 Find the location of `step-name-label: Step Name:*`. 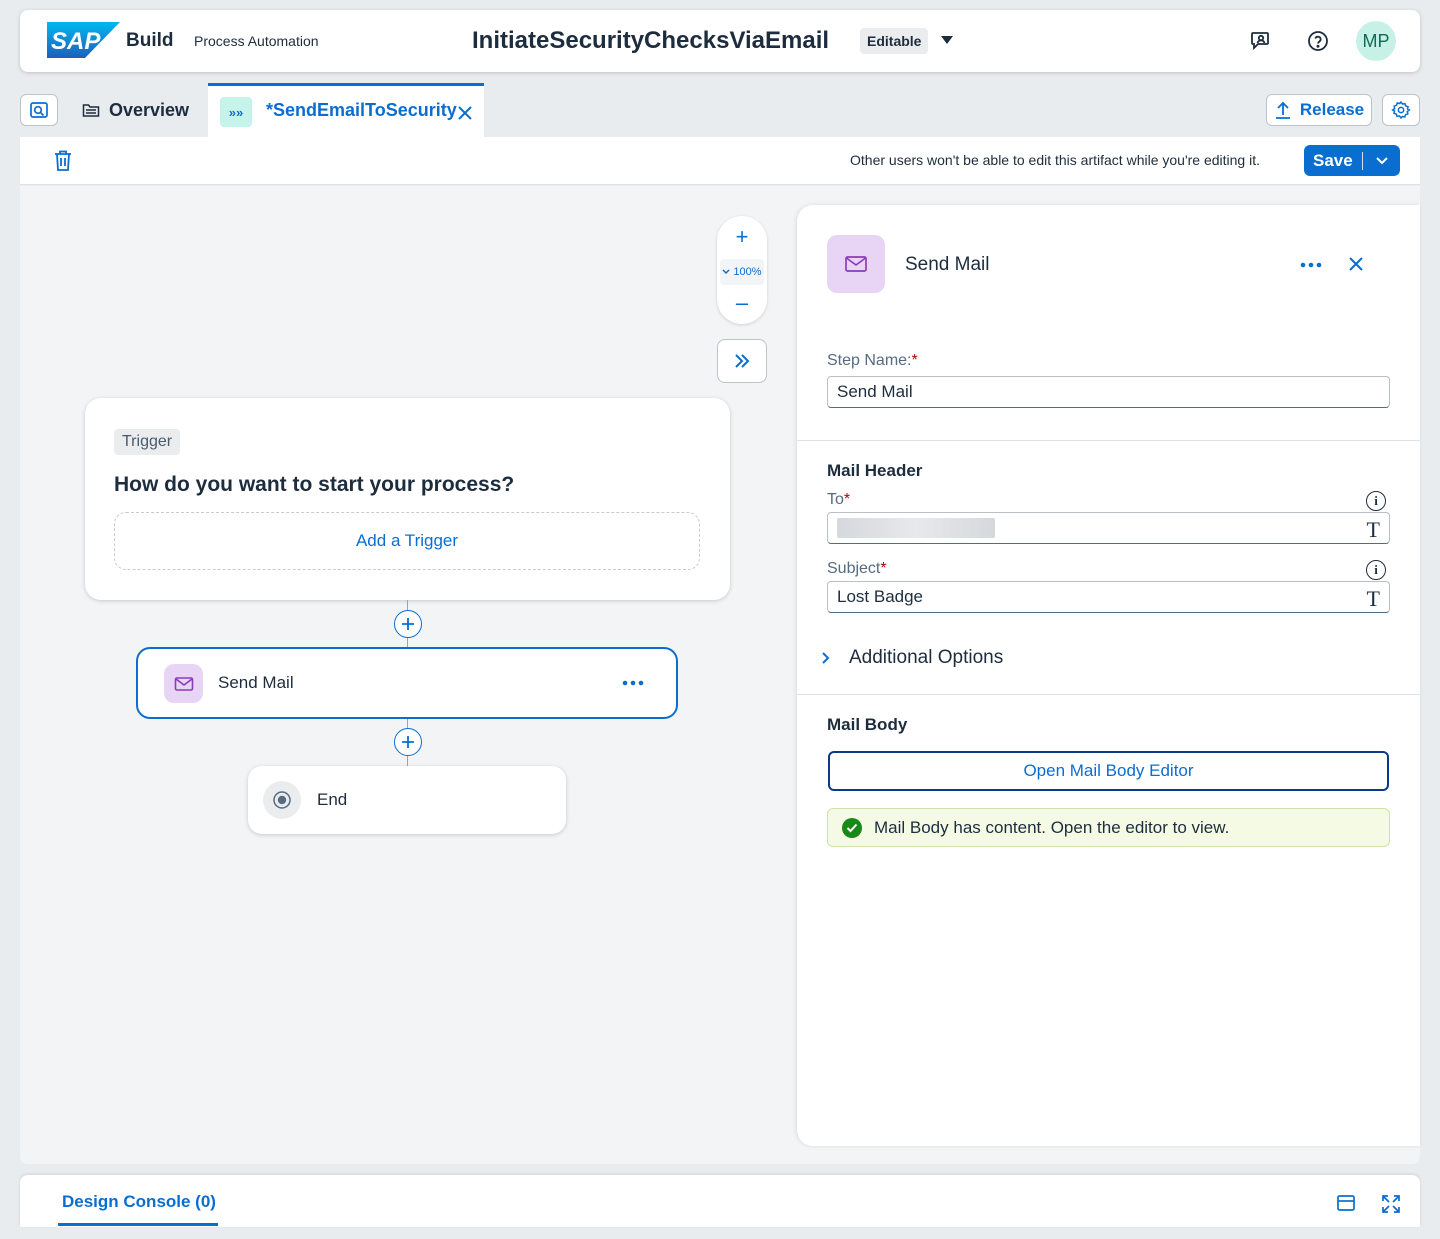

step-name-label: Step Name:* is located at coordinates (872, 361).